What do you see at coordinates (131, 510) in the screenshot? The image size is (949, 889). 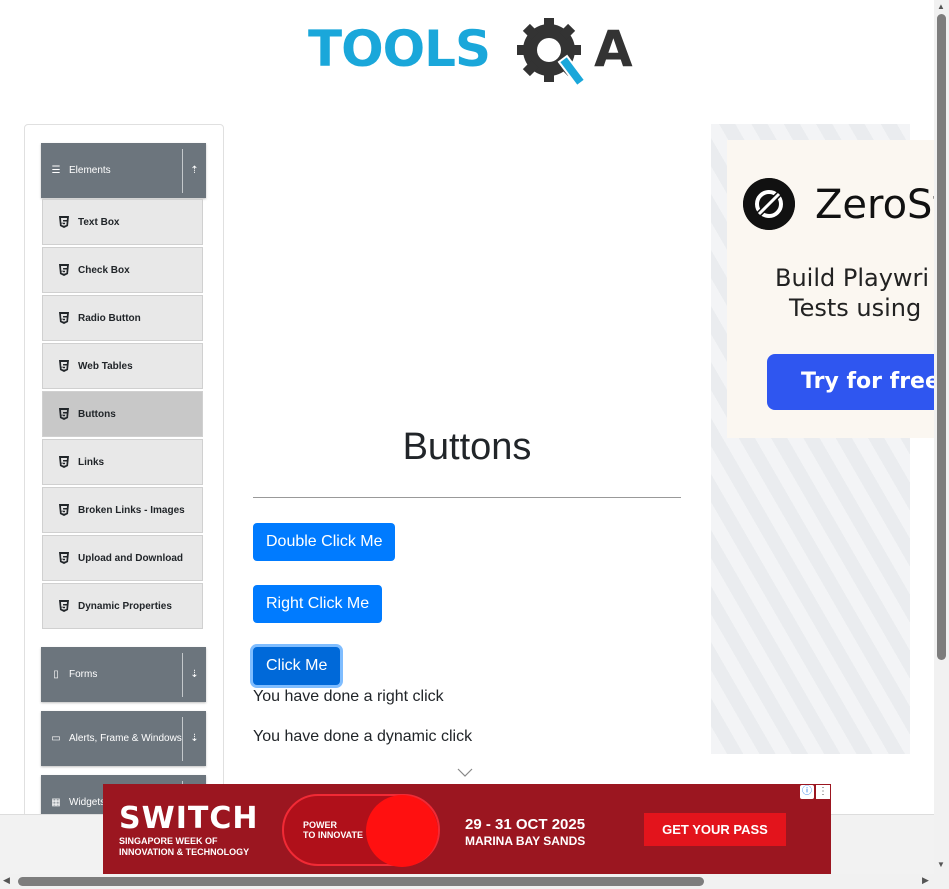 I see `sidebar-item-label: Broken Links - Images` at bounding box center [131, 510].